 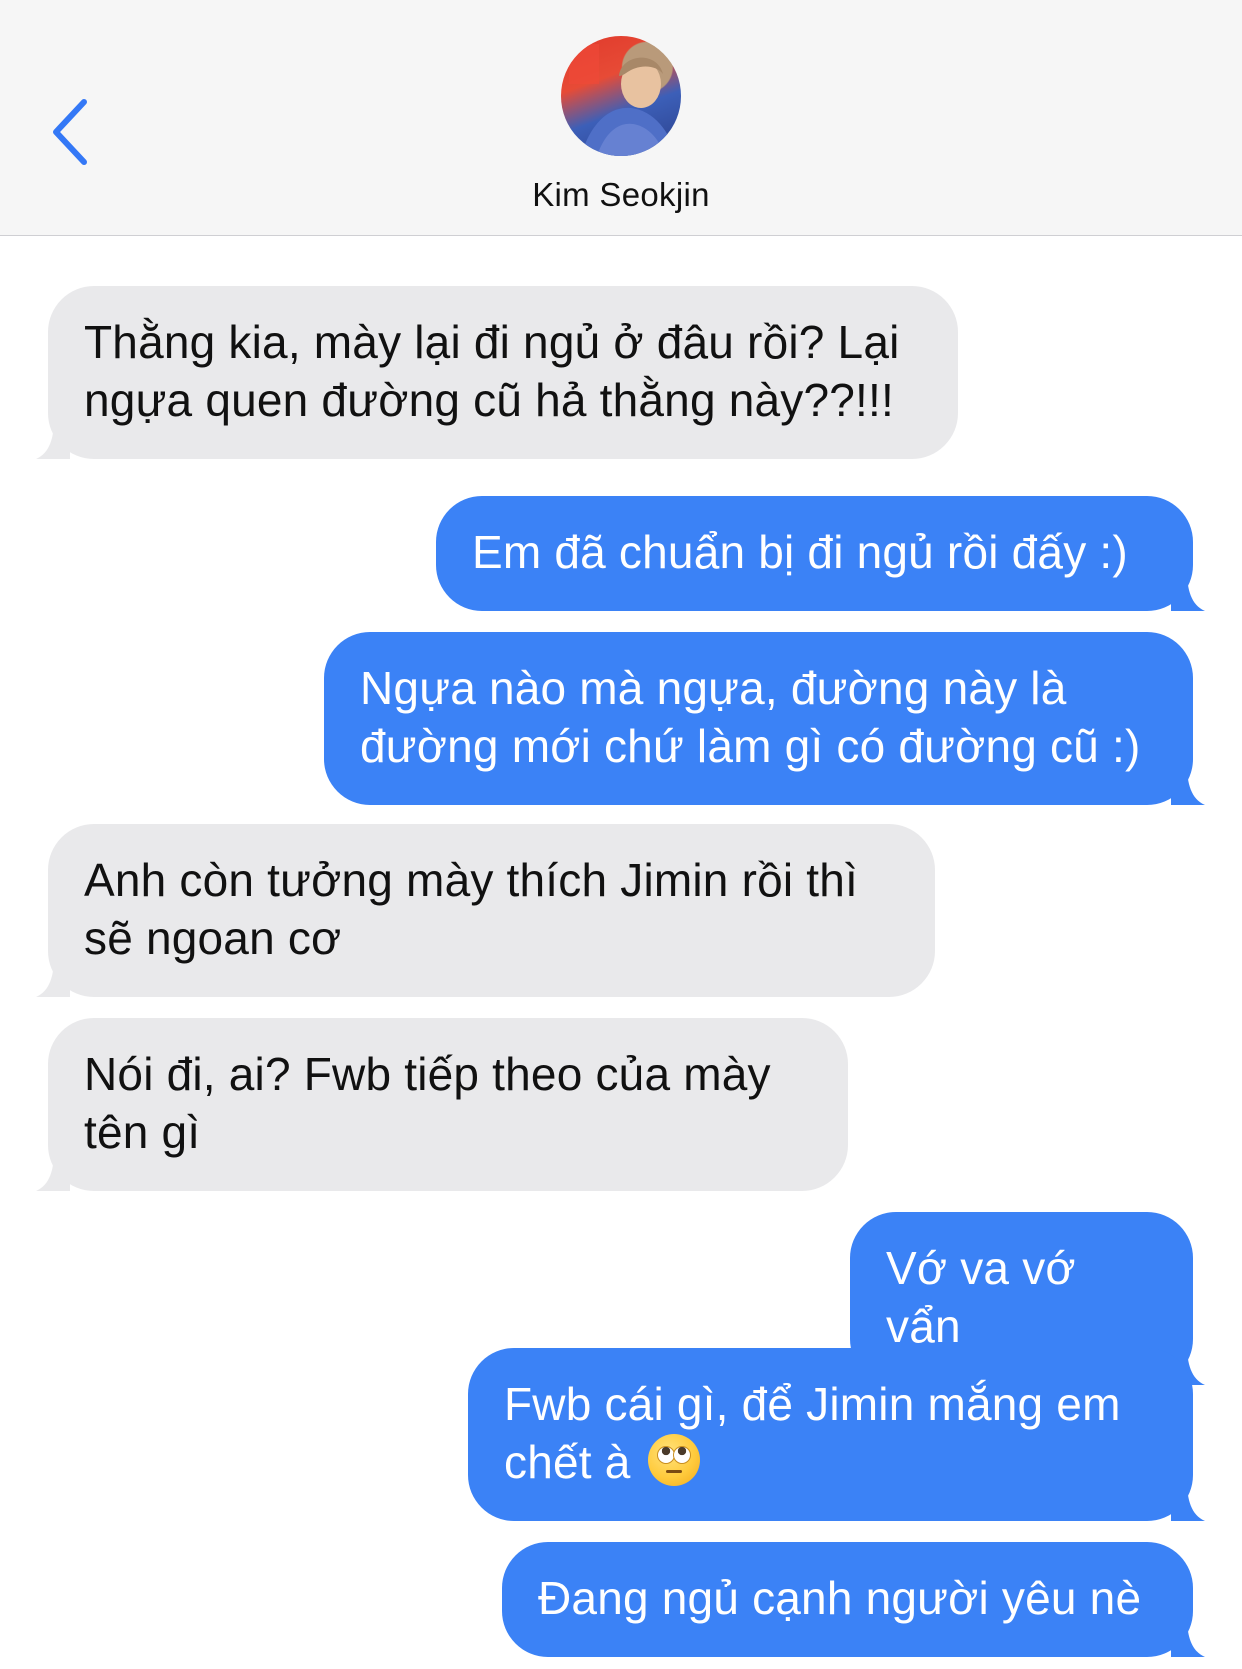 I want to click on message-line: Nói đi, ai? Fwb tiếp theo của mày, so click(x=427, y=1074).